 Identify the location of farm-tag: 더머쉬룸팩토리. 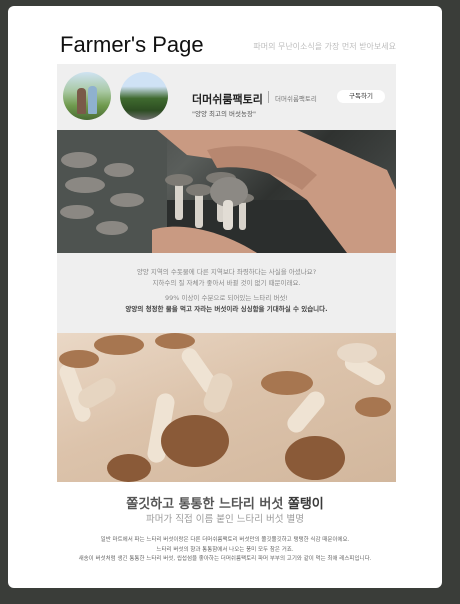
(296, 99).